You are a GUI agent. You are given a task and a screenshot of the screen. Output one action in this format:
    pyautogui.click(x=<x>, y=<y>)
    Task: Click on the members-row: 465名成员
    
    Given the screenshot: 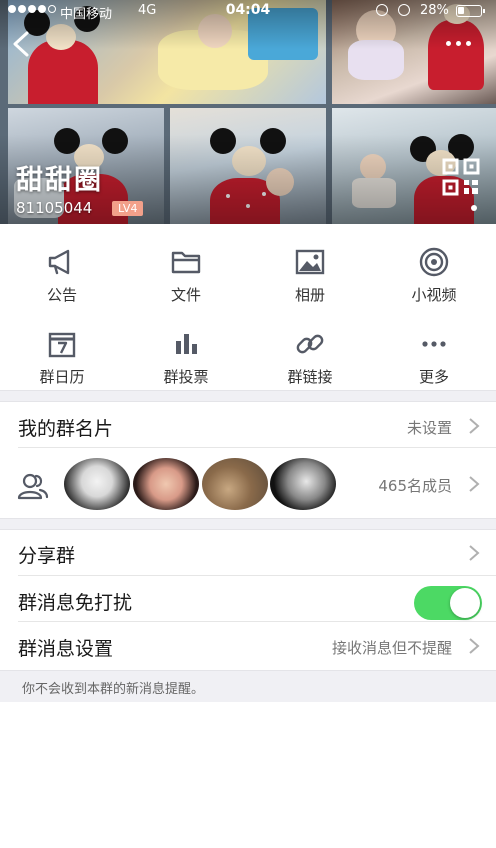 What is the action you would take?
    pyautogui.click(x=248, y=484)
    